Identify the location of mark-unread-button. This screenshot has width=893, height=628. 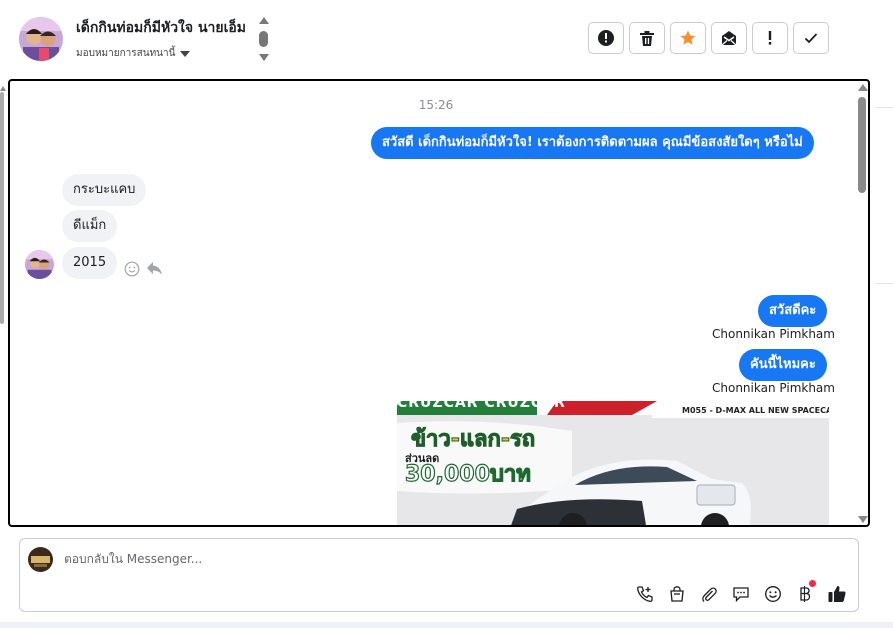
(729, 38).